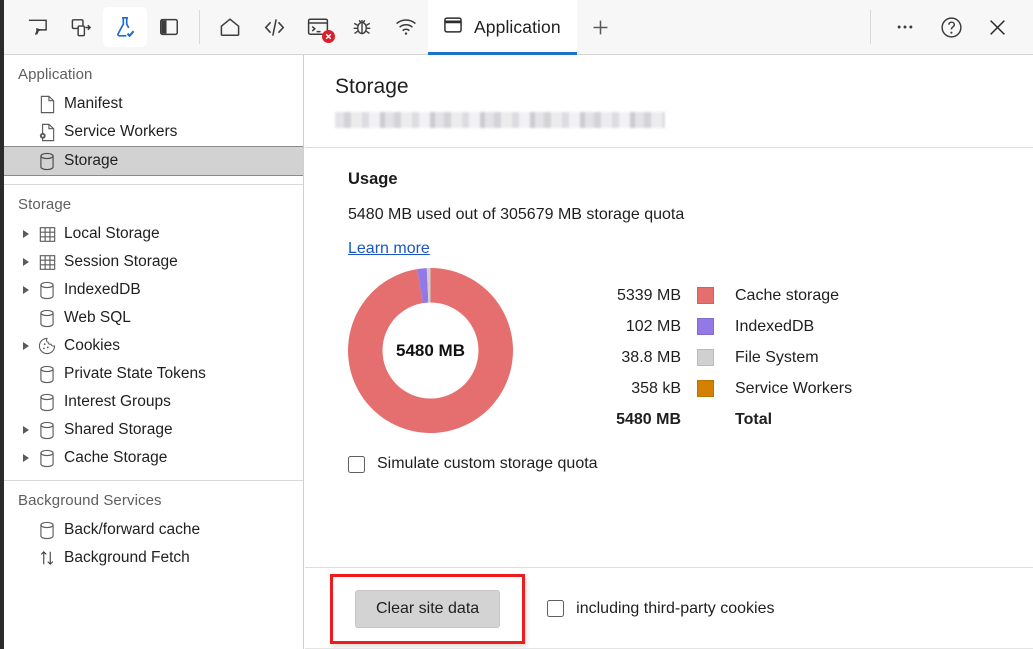 This screenshot has height=649, width=1033. I want to click on tab-application: Application, so click(502, 27).